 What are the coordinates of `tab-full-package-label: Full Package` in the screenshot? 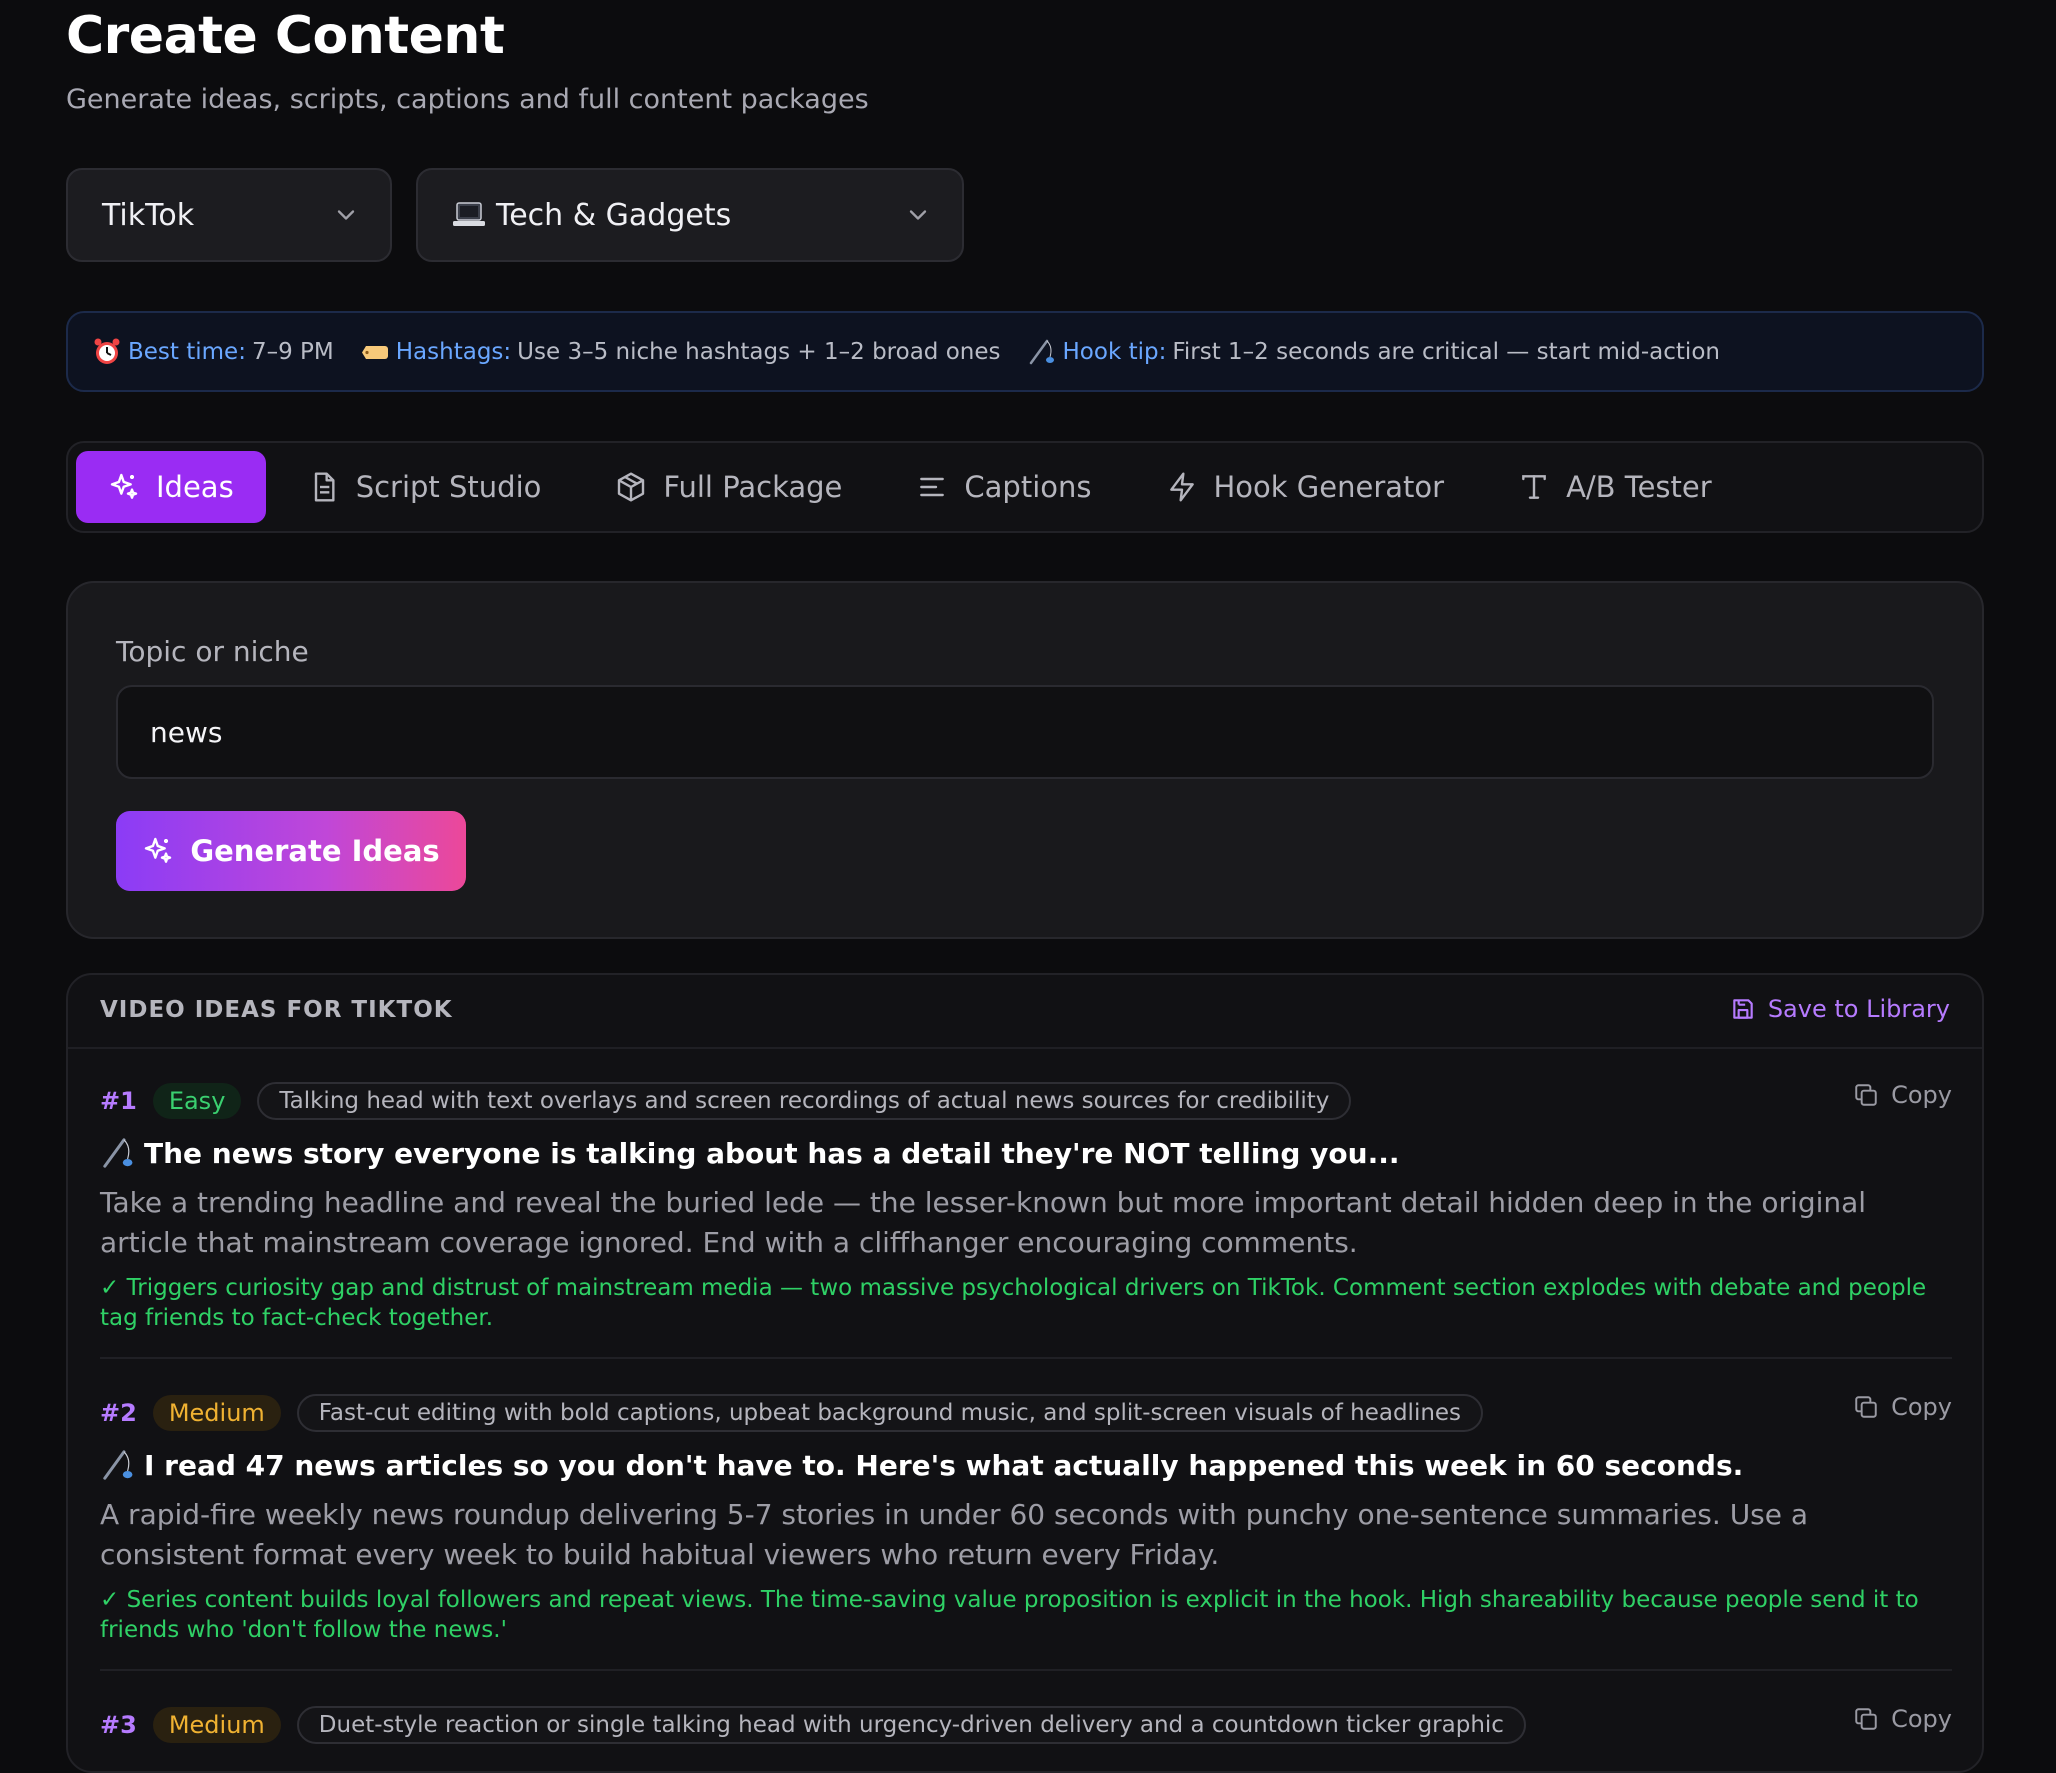 It's located at (753, 487).